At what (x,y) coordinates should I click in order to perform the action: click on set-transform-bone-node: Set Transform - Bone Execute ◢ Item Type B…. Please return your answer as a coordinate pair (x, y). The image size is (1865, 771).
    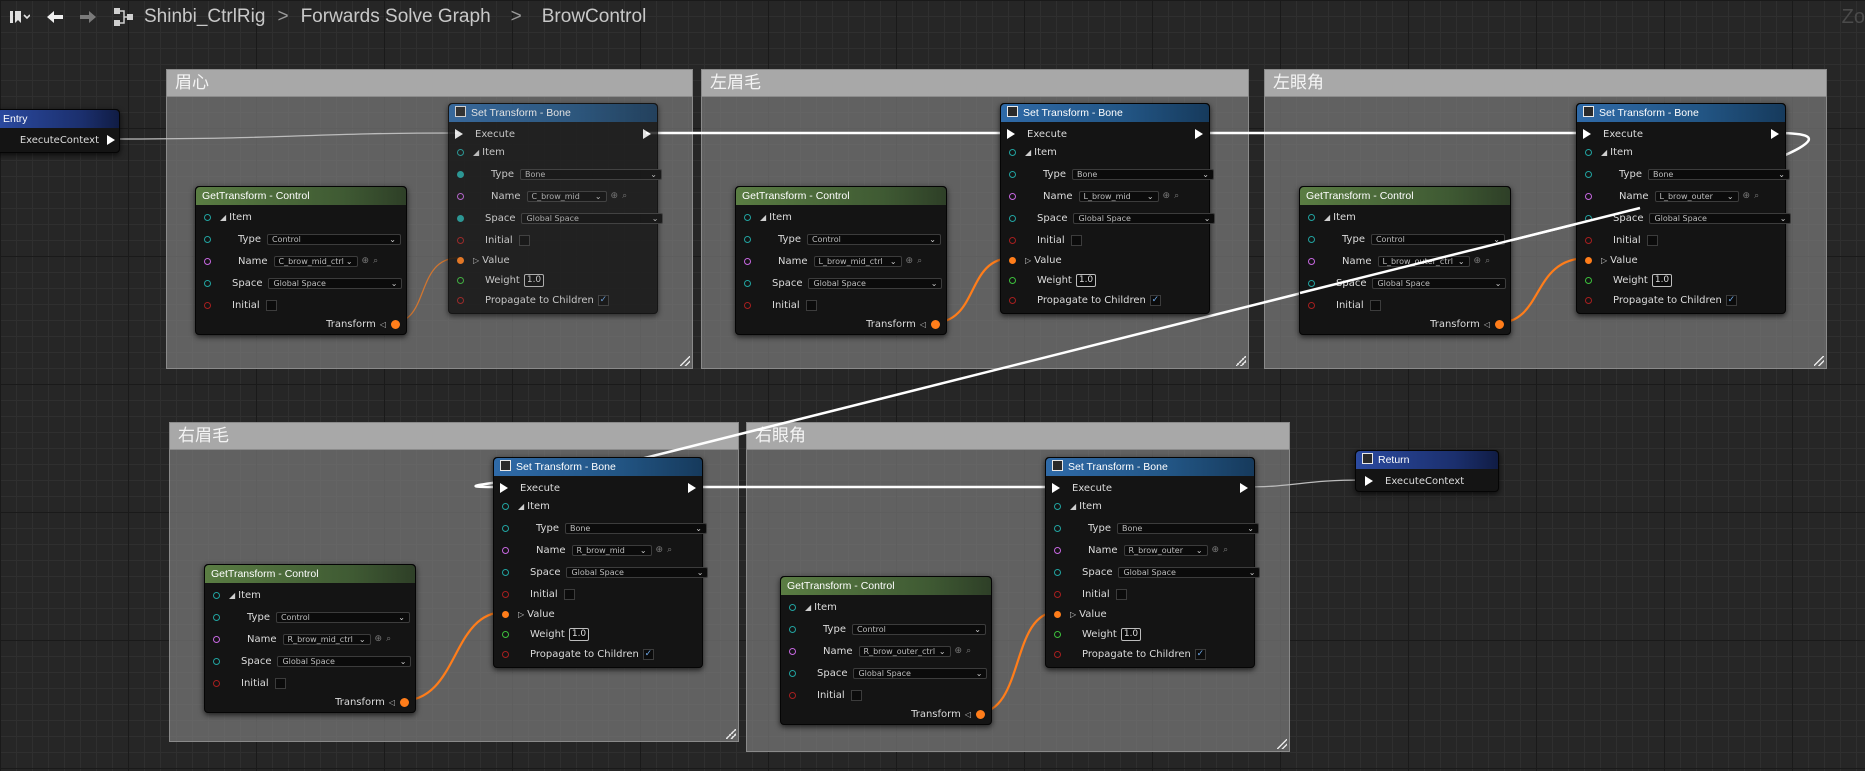
    Looking at the image, I should click on (601, 562).